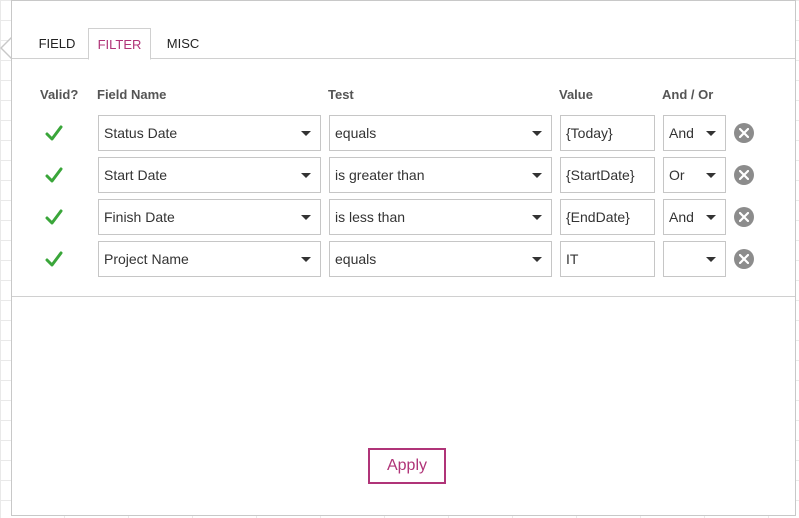  I want to click on column-header-field-name: Field Name, so click(132, 94).